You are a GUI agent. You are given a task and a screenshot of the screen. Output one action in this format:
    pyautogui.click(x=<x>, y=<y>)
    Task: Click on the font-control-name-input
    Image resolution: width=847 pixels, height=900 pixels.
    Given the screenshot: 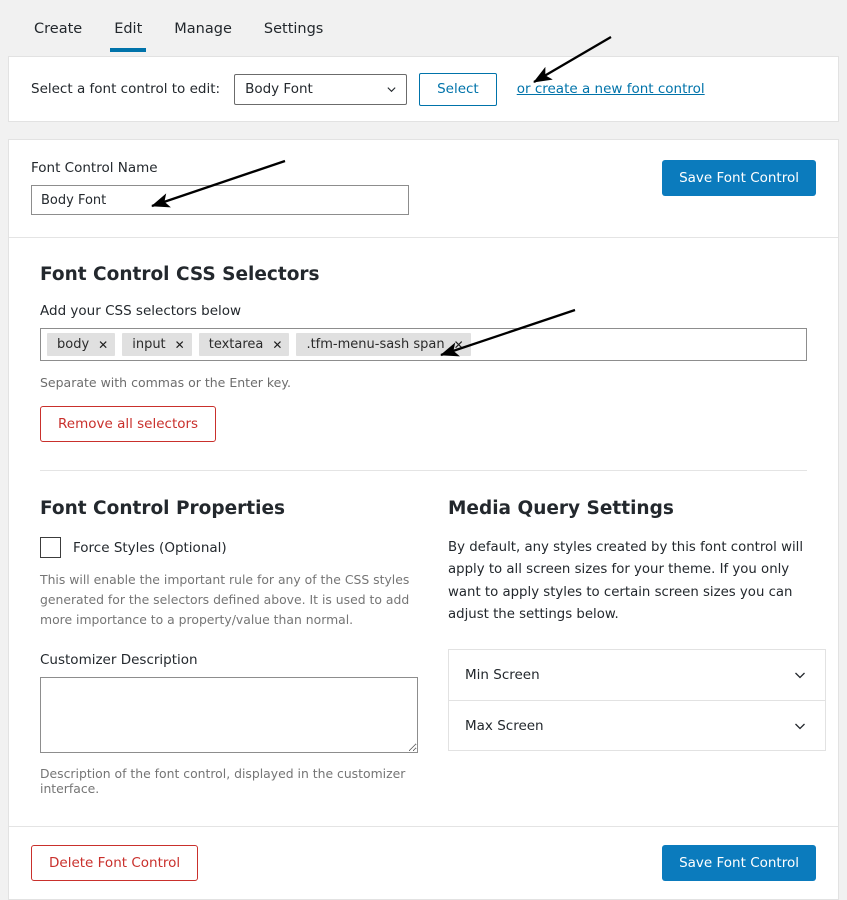 What is the action you would take?
    pyautogui.click(x=220, y=200)
    